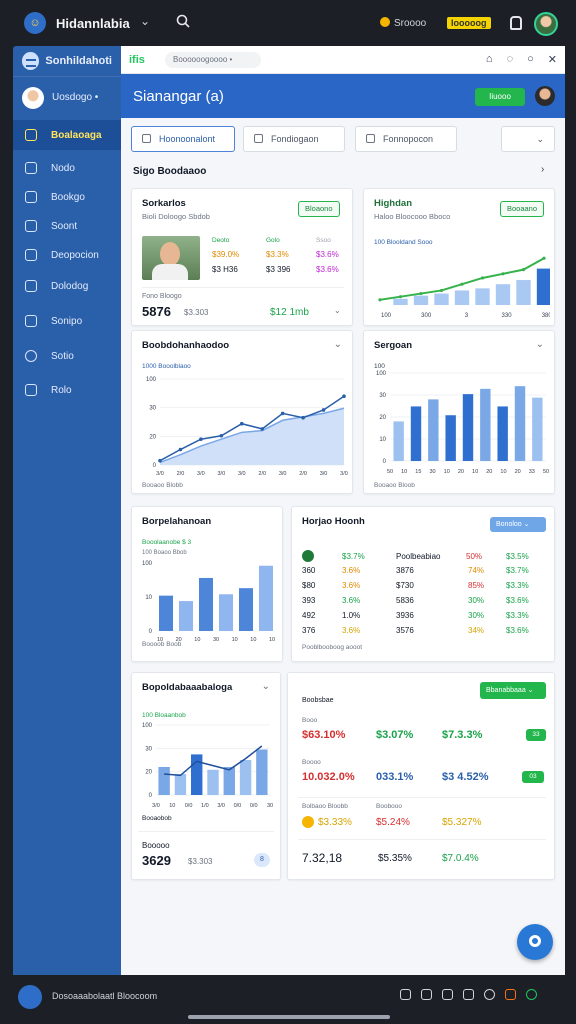 The height and width of the screenshot is (1024, 576). I want to click on table-row: 376 3.6% 3576 34% $3.6%, so click(424, 632).